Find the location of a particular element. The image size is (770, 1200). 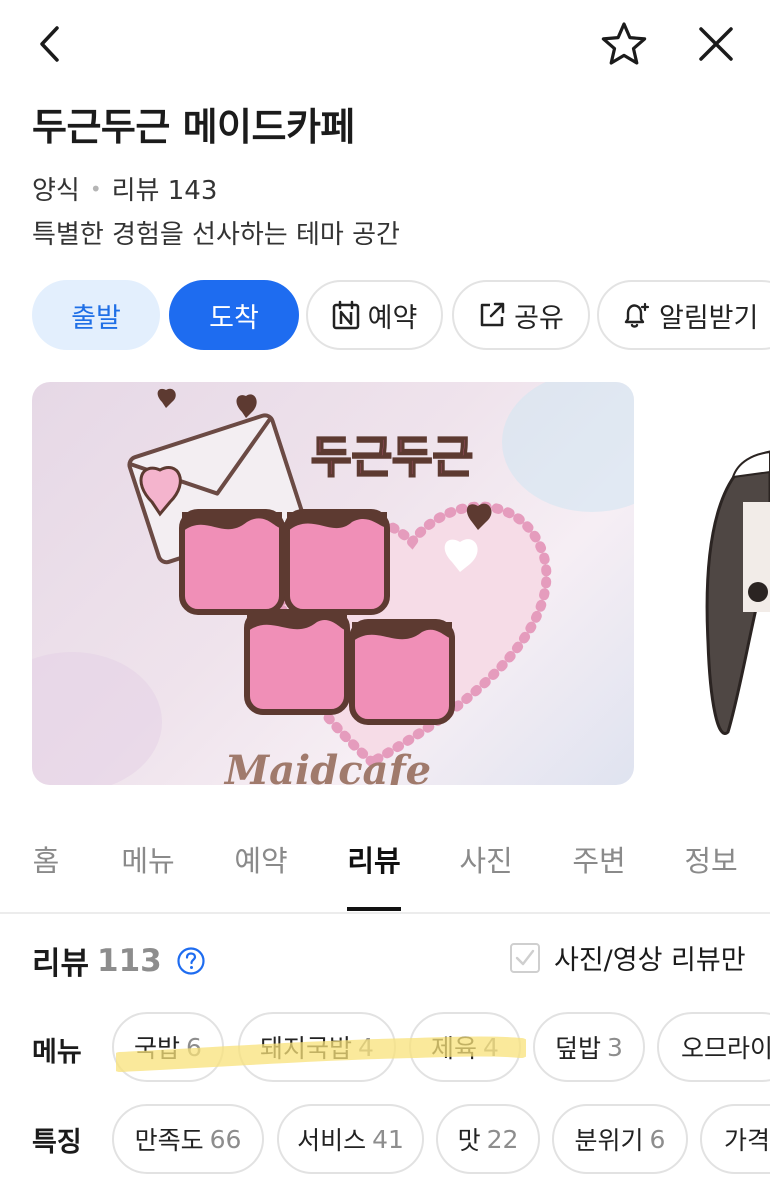

top-bar is located at coordinates (385, 45).